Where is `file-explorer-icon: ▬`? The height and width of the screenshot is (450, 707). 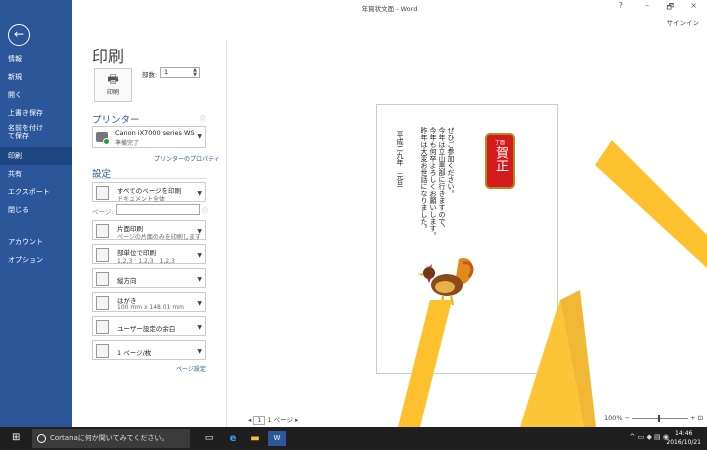 file-explorer-icon: ▬ is located at coordinates (255, 438).